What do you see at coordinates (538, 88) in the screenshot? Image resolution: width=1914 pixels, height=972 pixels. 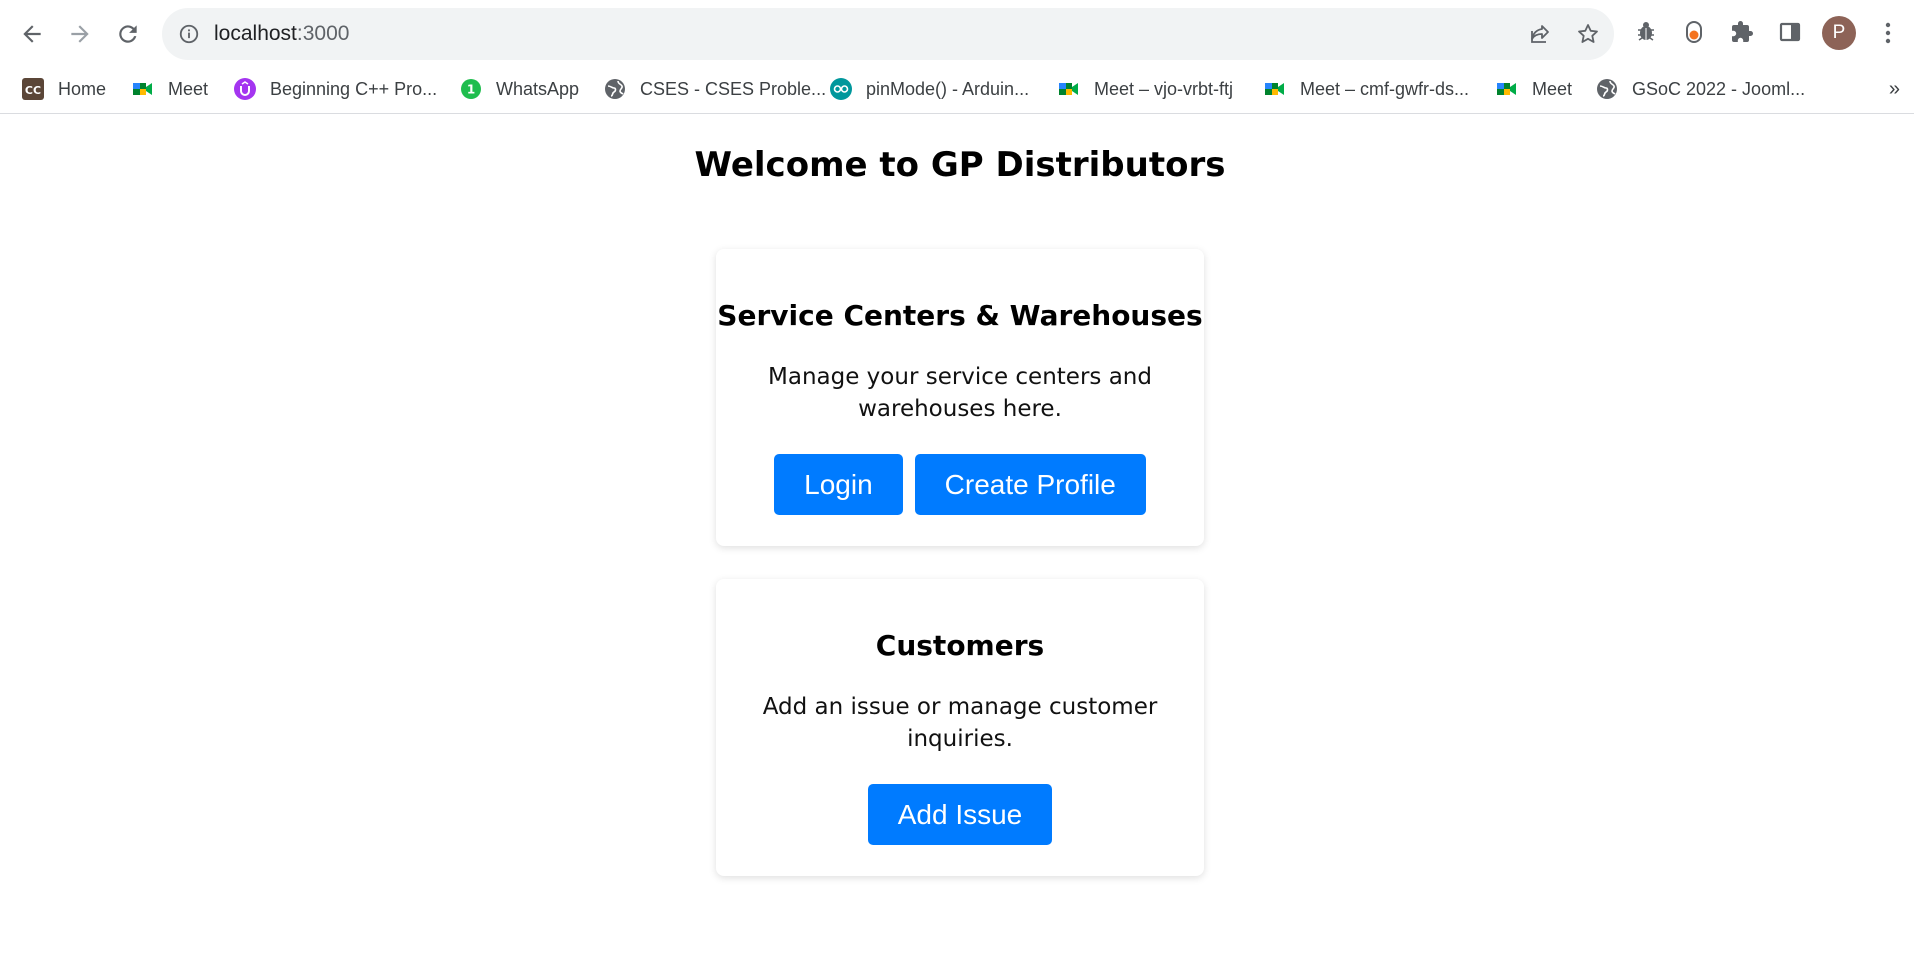 I see `bookmark-label: WhatsApp` at bounding box center [538, 88].